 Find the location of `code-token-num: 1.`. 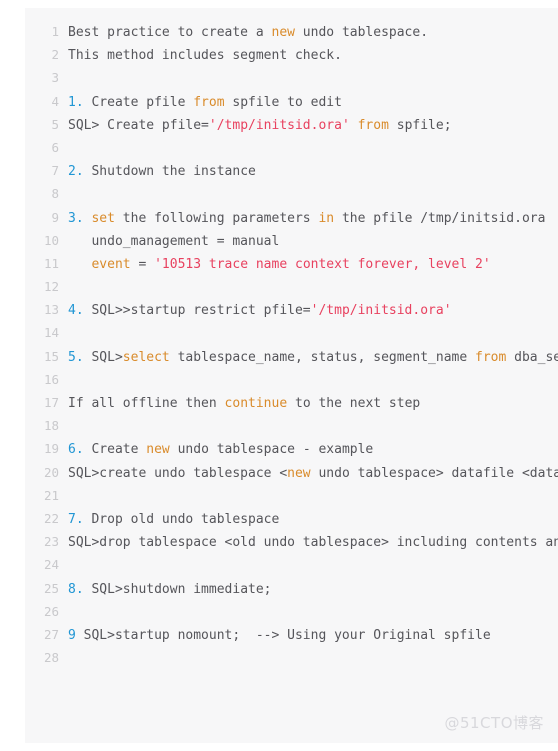

code-token-num: 1. is located at coordinates (76, 102).